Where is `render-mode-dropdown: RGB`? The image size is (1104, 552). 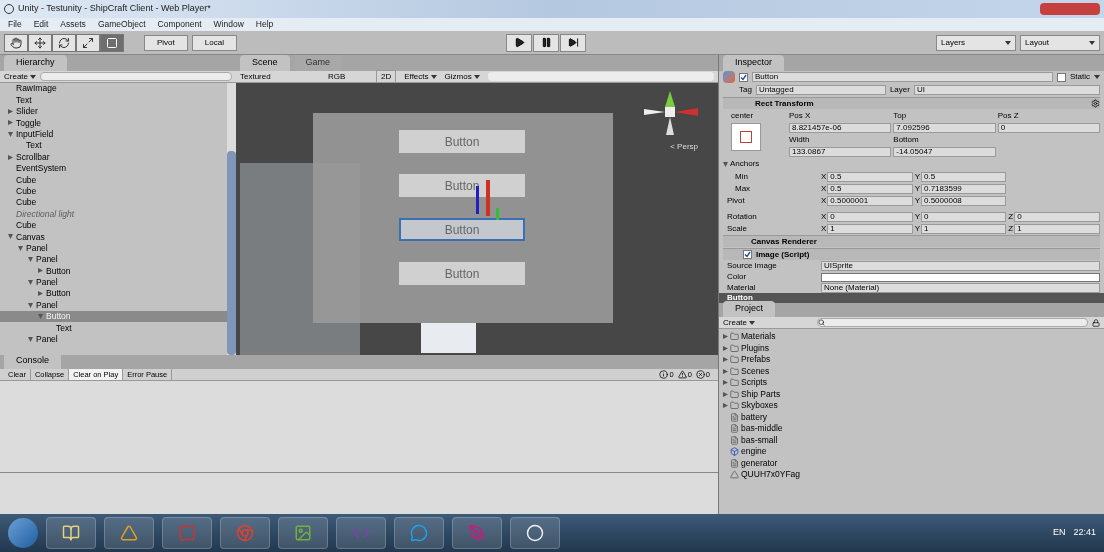 render-mode-dropdown: RGB is located at coordinates (348, 76).